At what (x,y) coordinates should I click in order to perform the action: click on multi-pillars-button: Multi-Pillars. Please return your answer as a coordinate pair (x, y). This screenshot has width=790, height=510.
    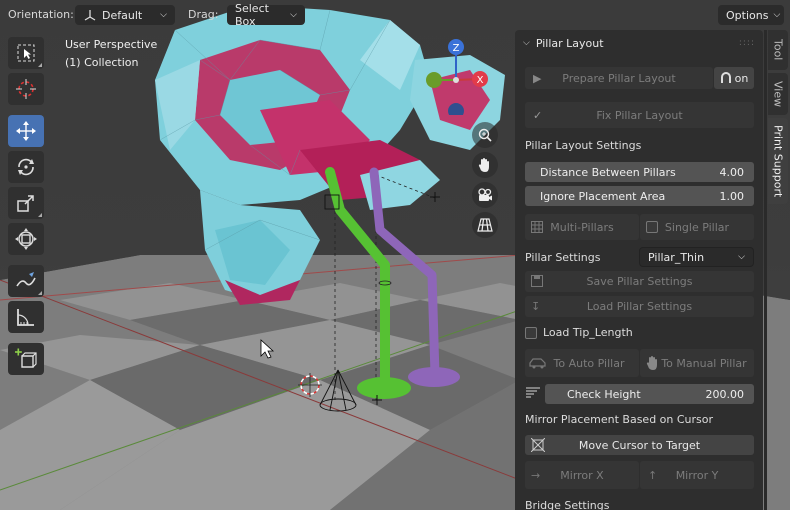
    Looking at the image, I should click on (582, 227).